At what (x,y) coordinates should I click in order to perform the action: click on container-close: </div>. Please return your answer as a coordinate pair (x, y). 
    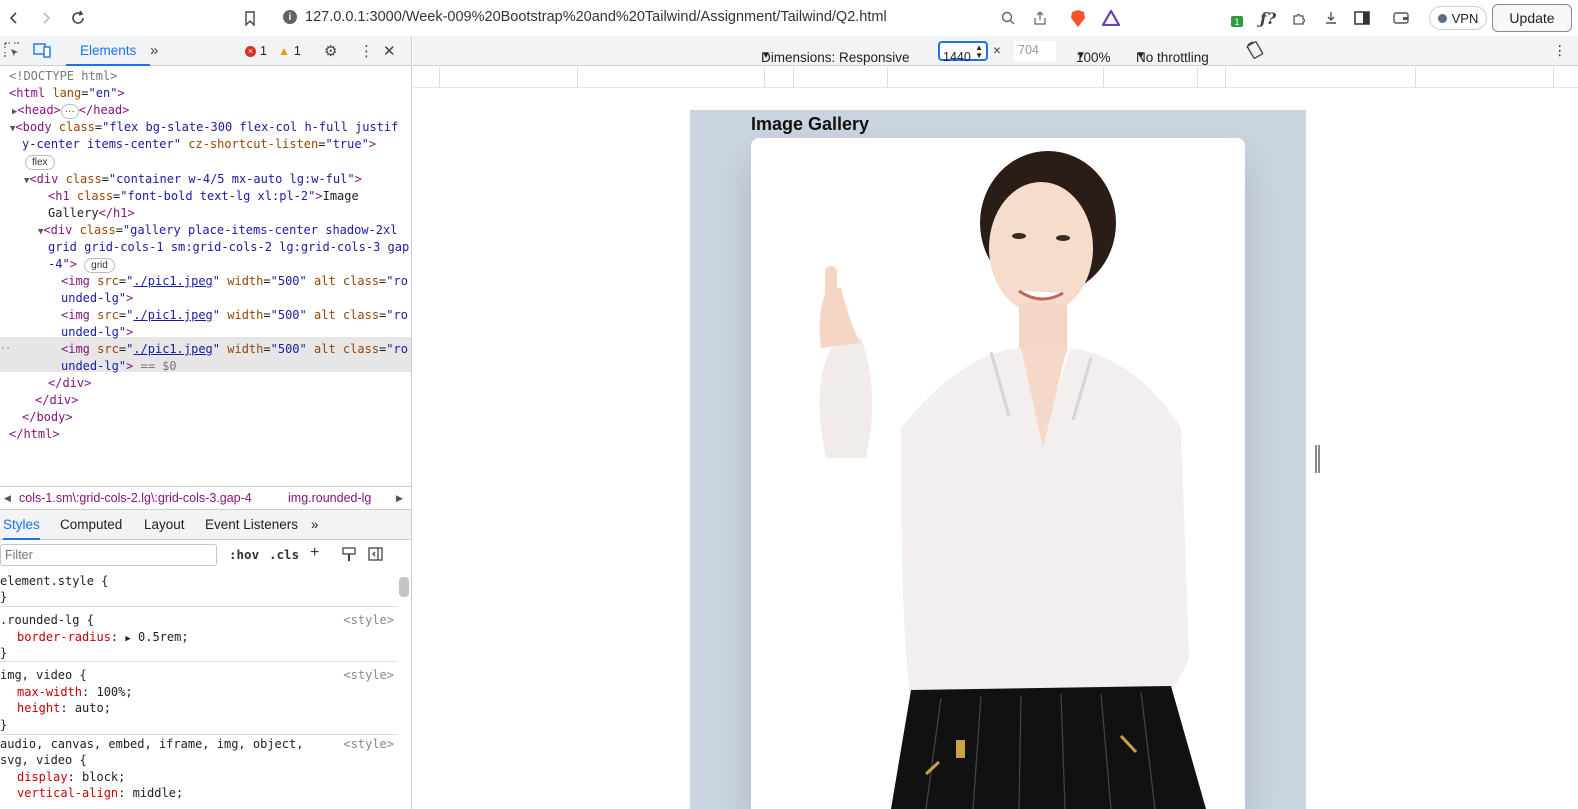
    Looking at the image, I should click on (56, 400).